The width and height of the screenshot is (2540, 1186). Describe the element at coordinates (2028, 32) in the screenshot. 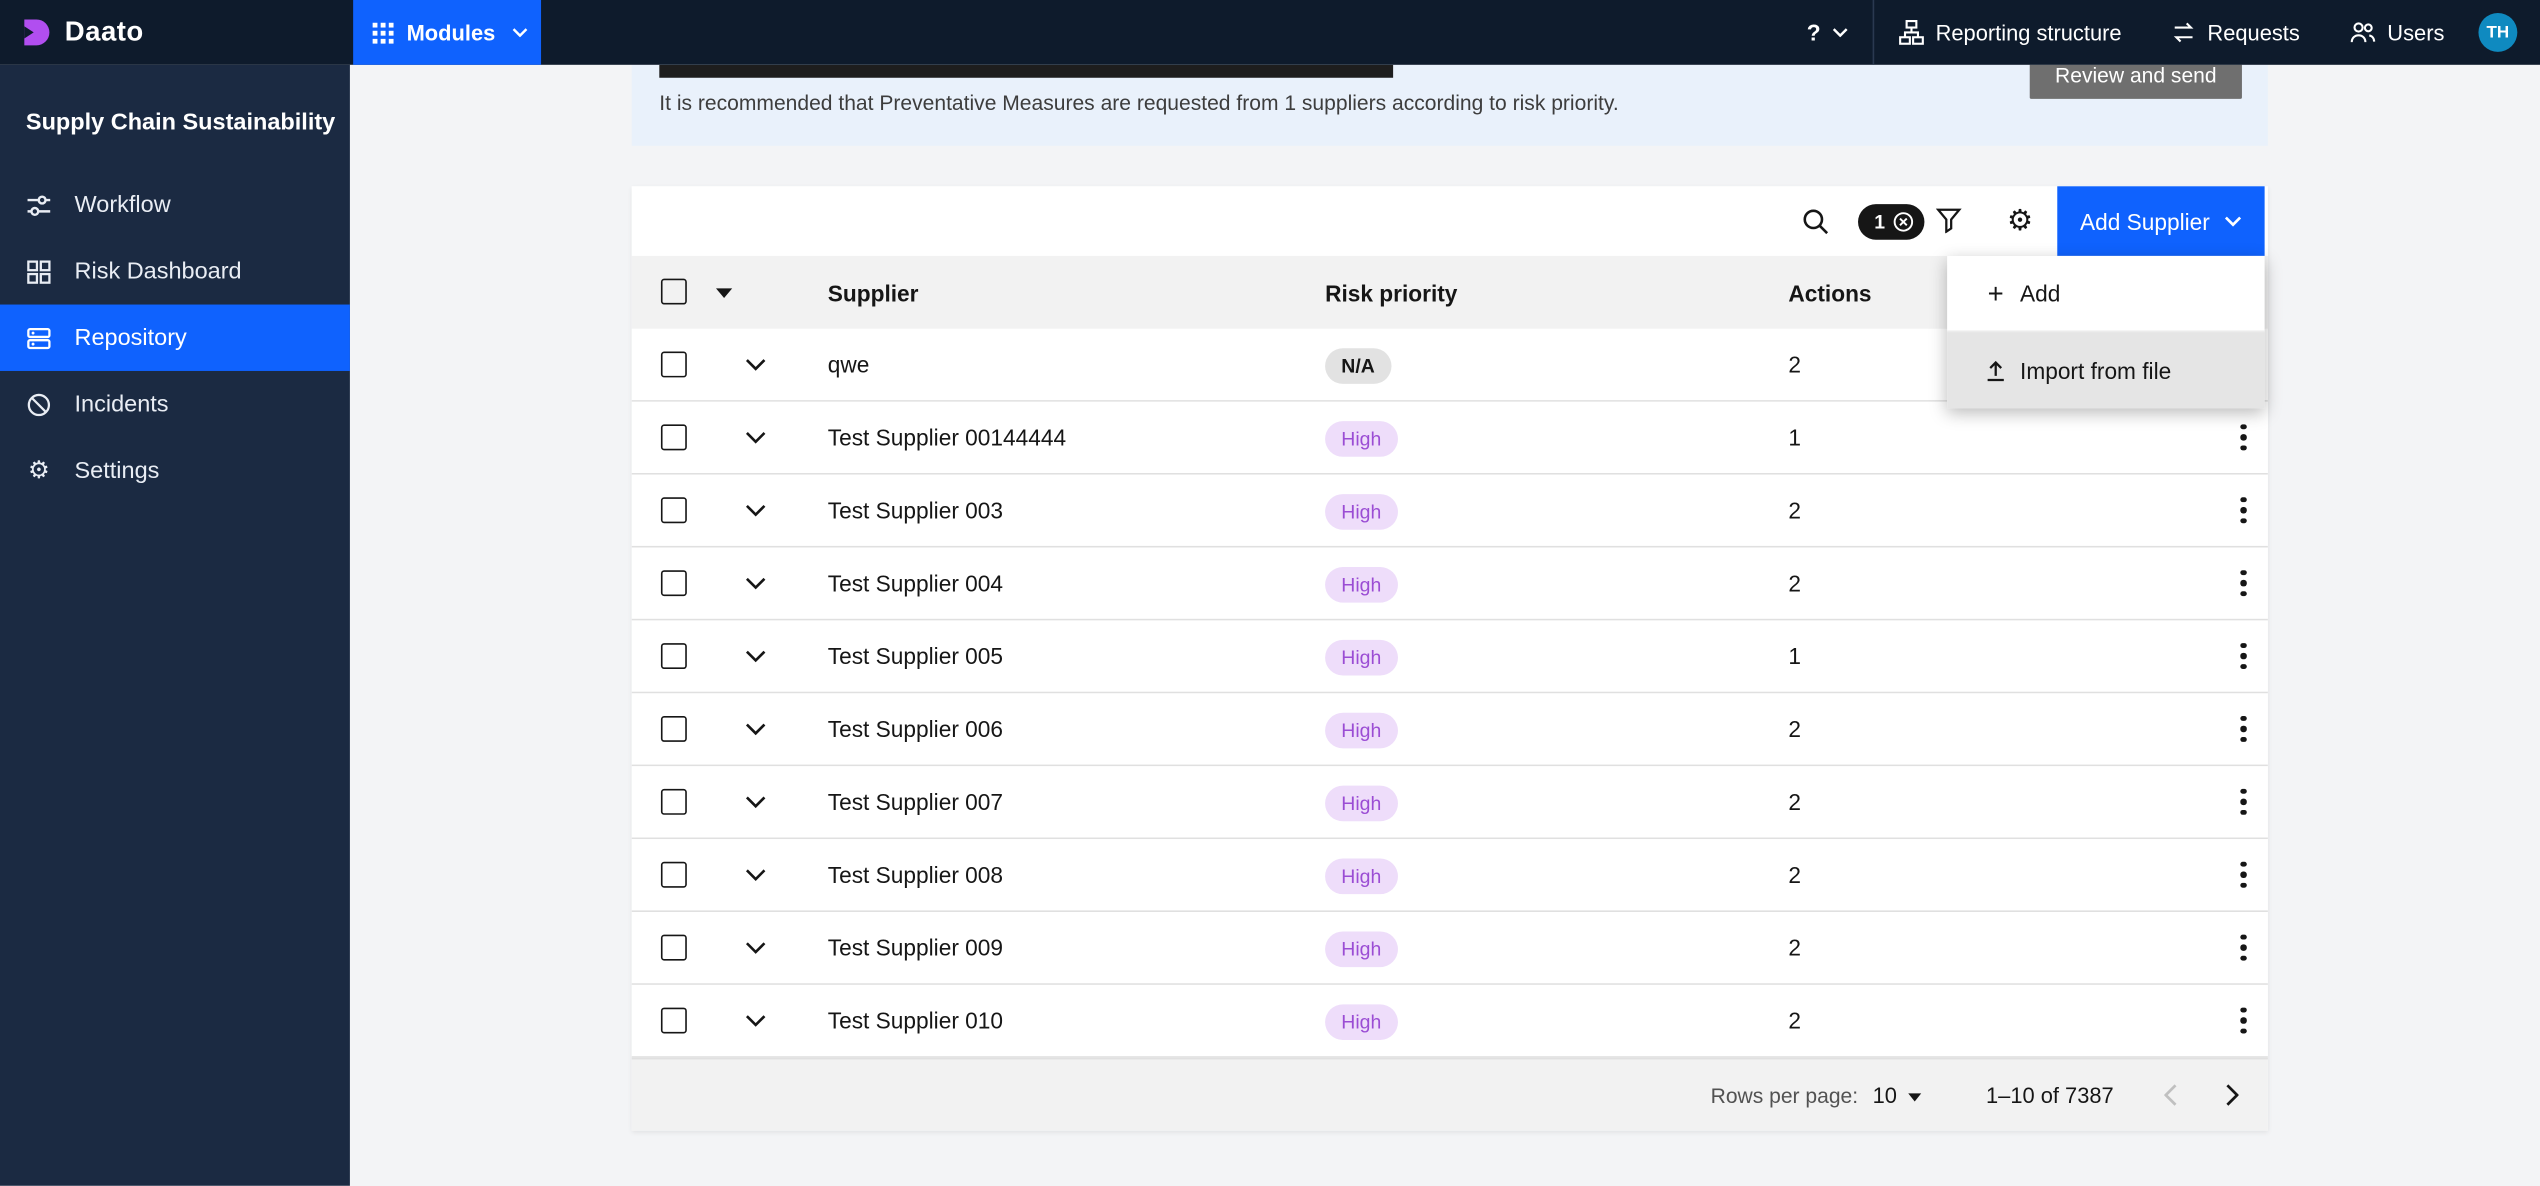

I see `topnav-label: Reporting structure` at that location.